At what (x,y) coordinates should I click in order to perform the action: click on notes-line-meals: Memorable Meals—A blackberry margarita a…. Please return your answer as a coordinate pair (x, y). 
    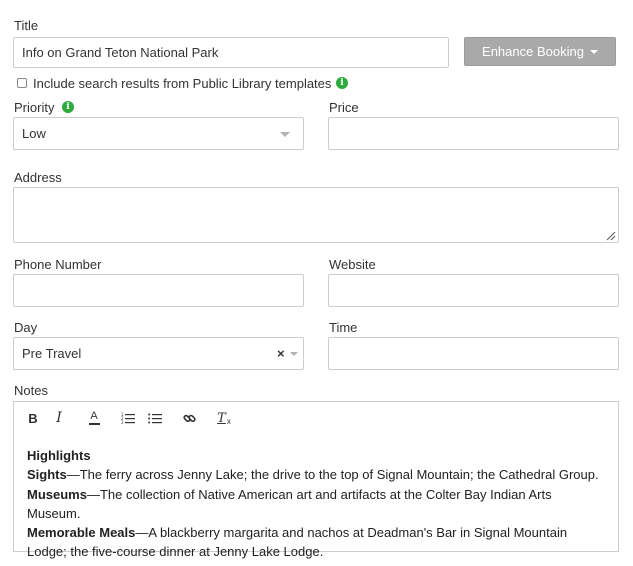
    Looking at the image, I should click on (297, 542).